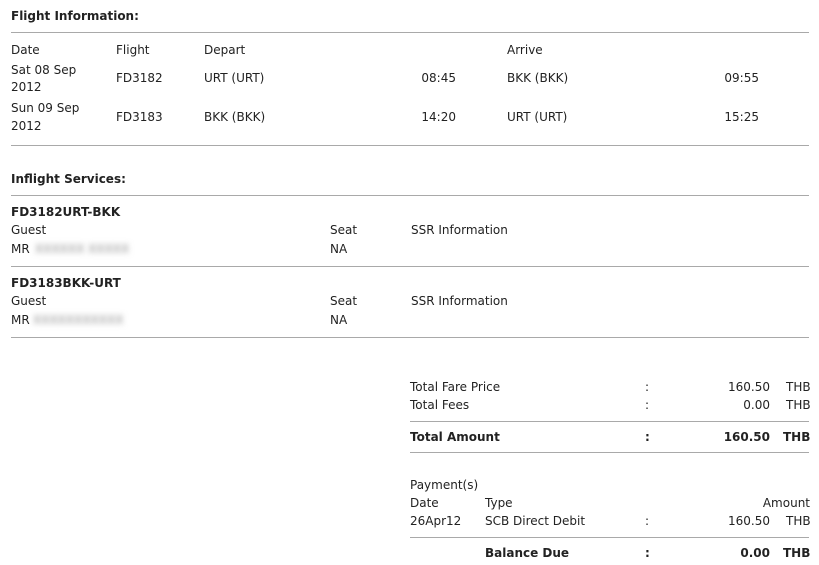 The height and width of the screenshot is (565, 819). I want to click on flight-info-title: Flight Information:, so click(75, 16).